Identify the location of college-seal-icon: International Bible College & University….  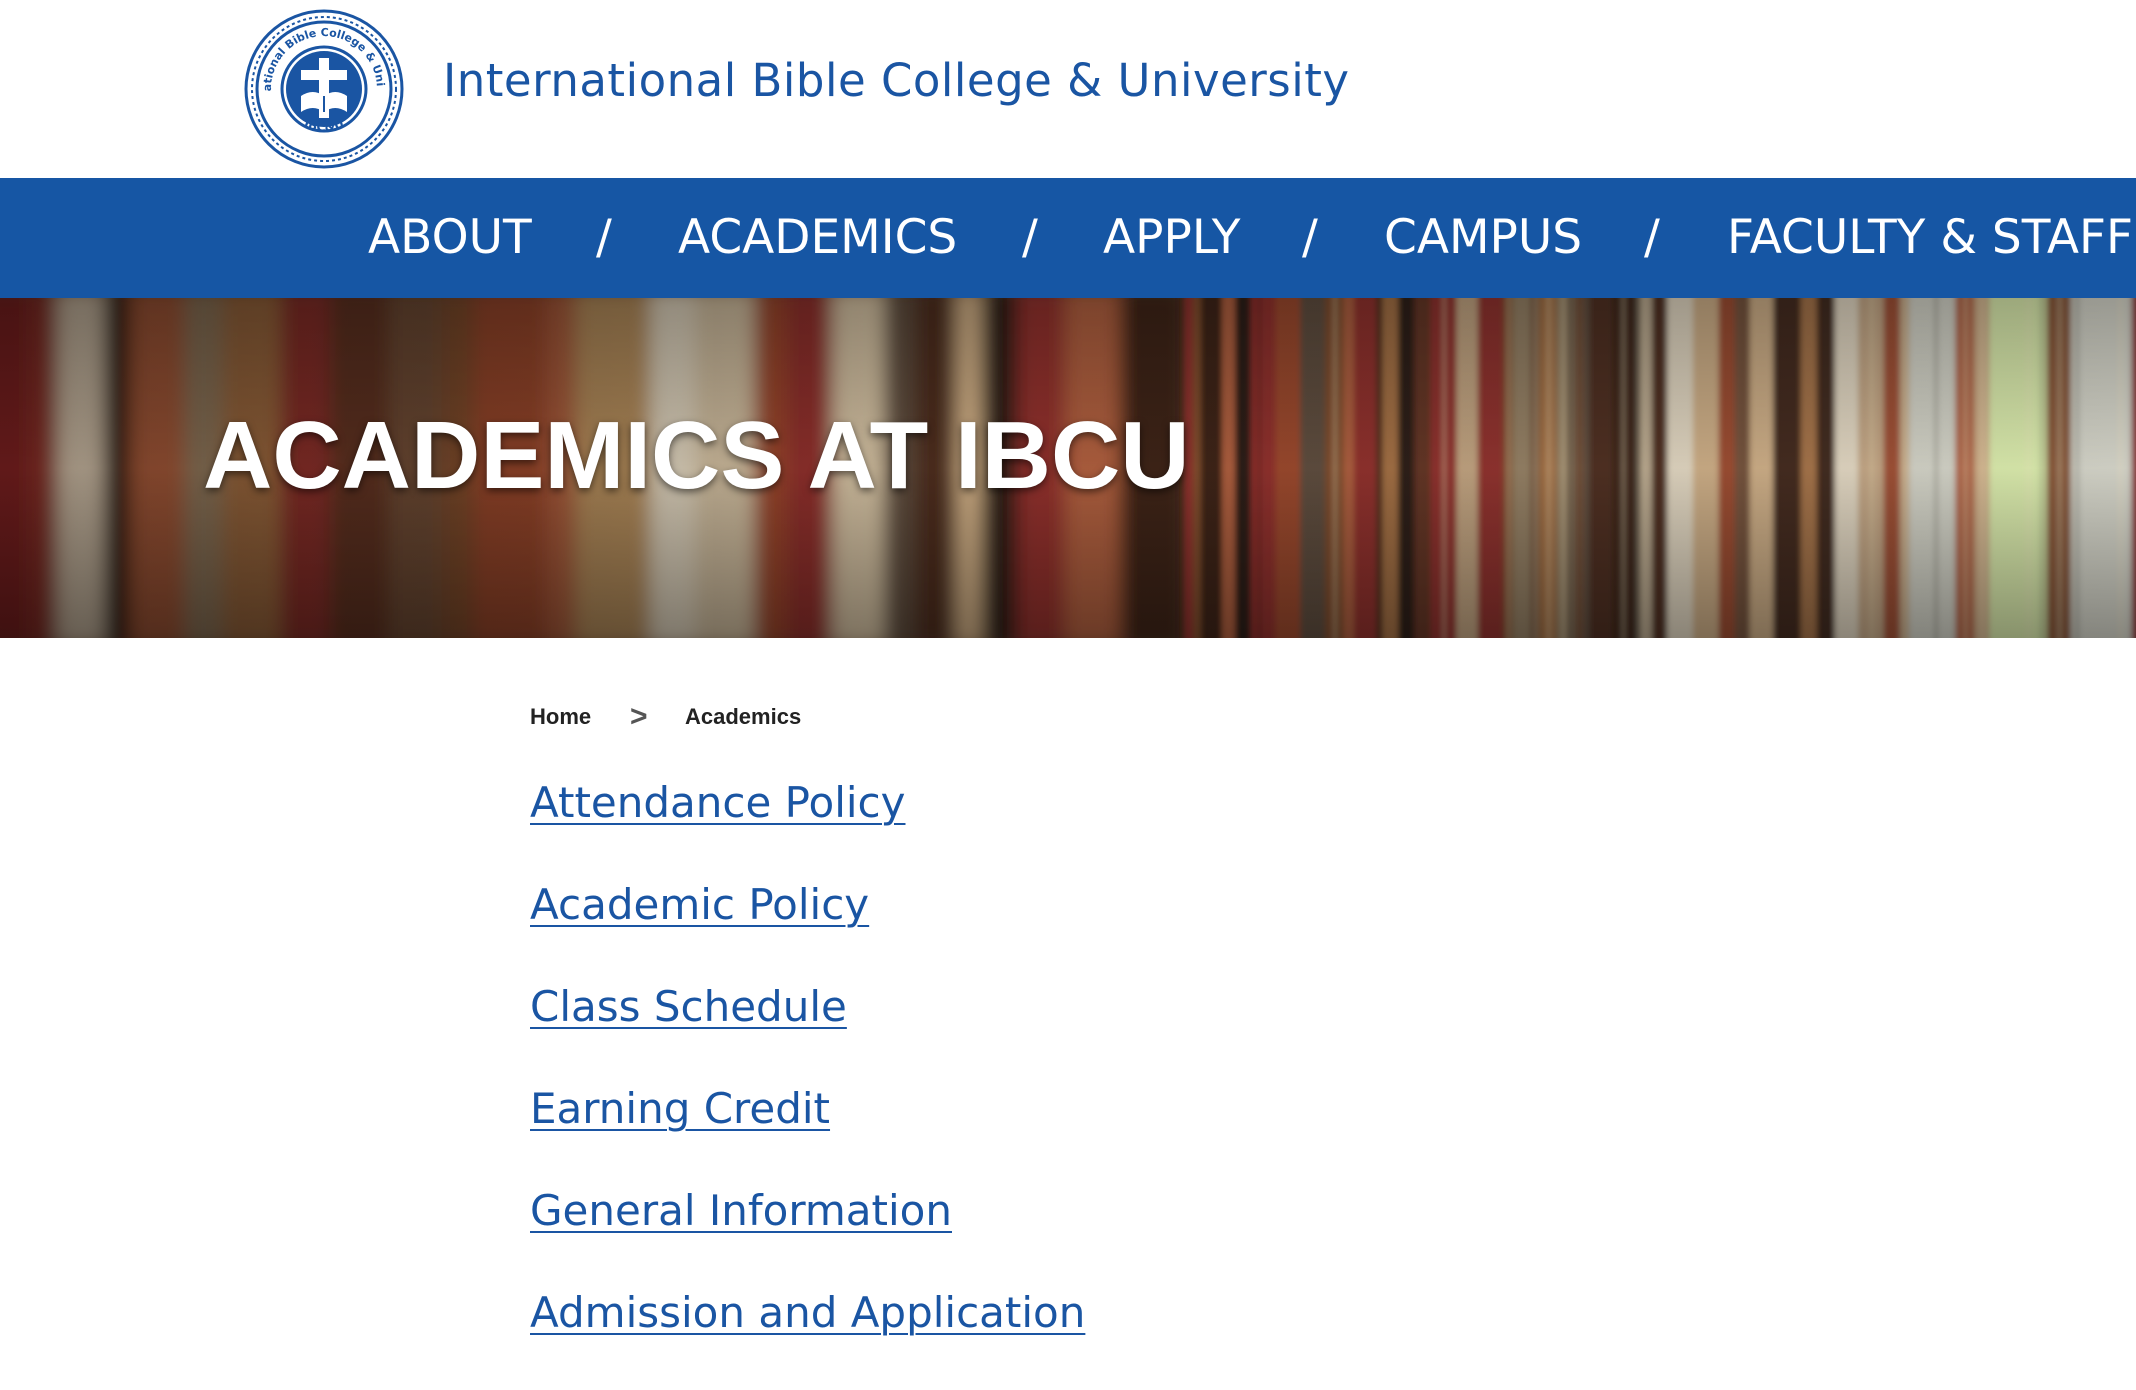
(321, 84).